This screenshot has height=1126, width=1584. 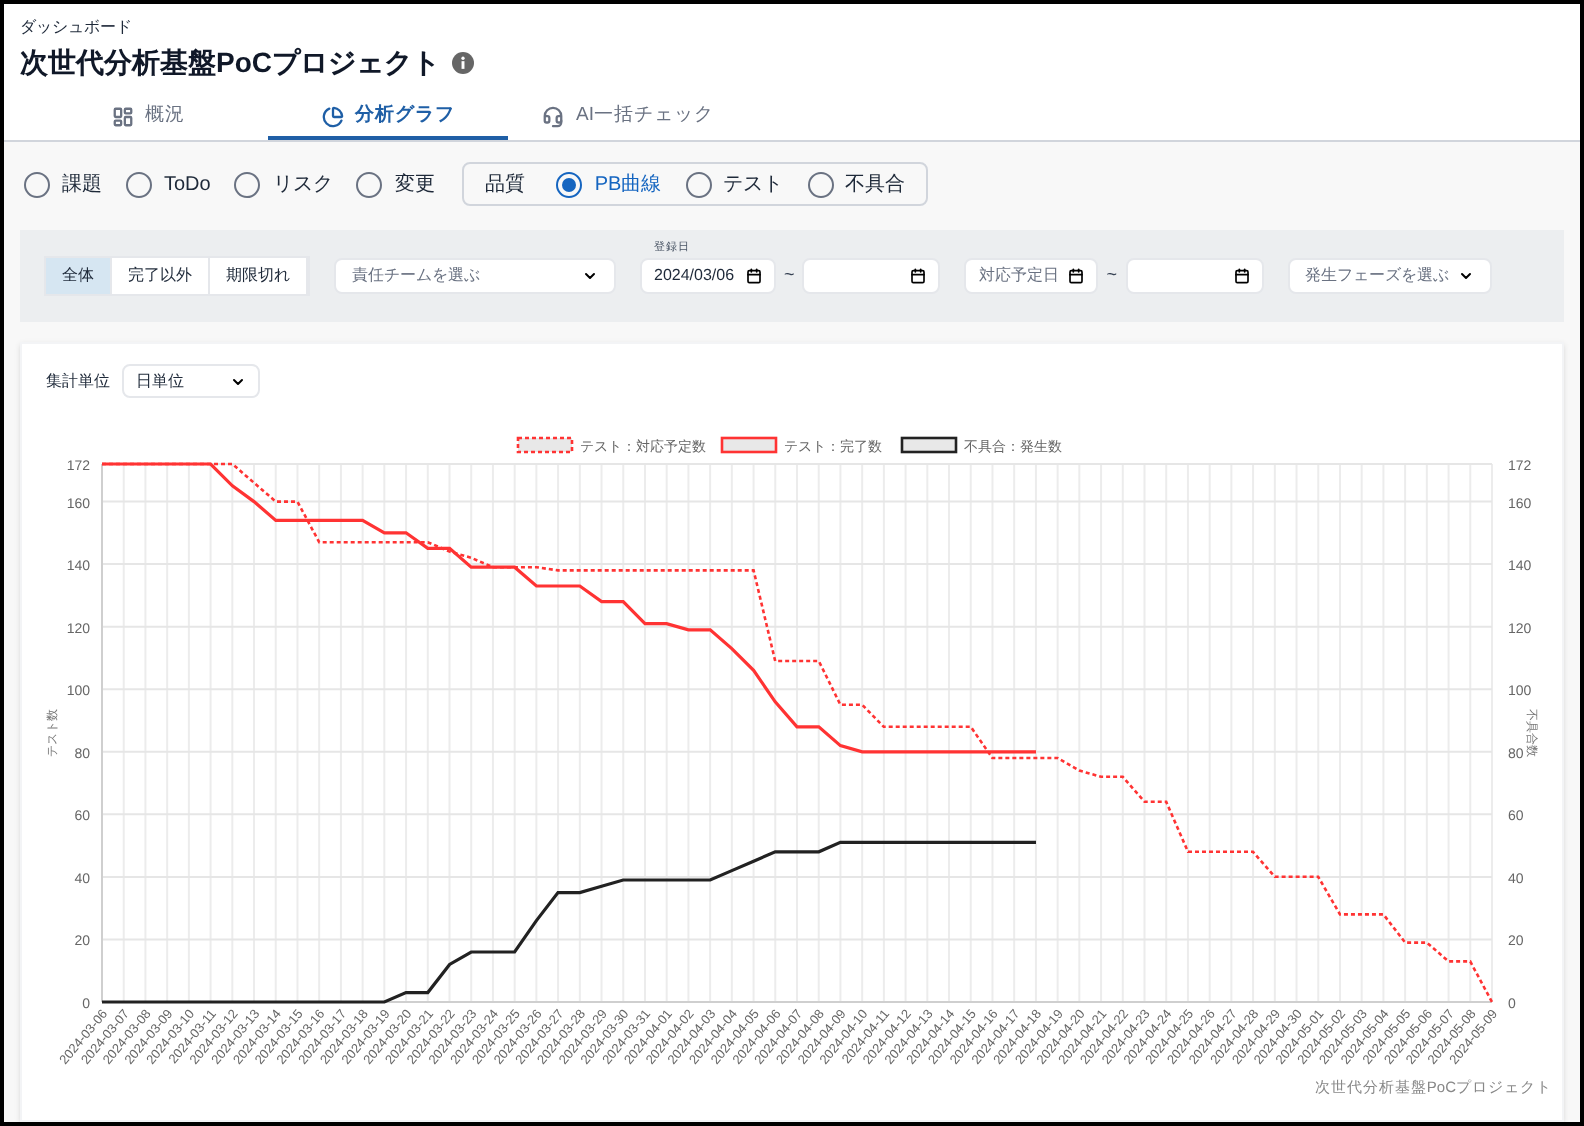 I want to click on aggregation-select: 日単位, so click(x=191, y=381).